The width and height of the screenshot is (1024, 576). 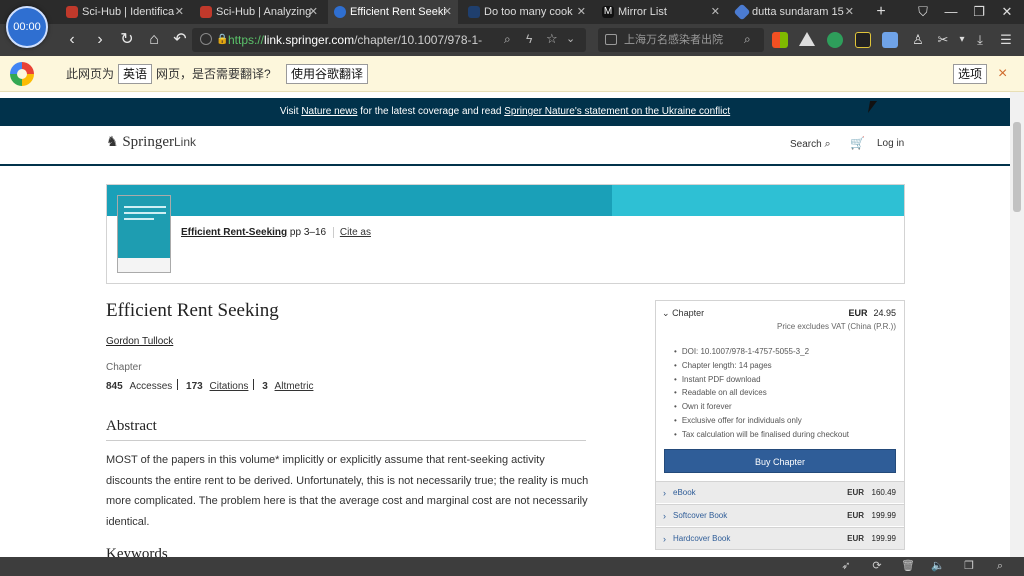 What do you see at coordinates (124, 367) in the screenshot?
I see `content-type: Chapter` at bounding box center [124, 367].